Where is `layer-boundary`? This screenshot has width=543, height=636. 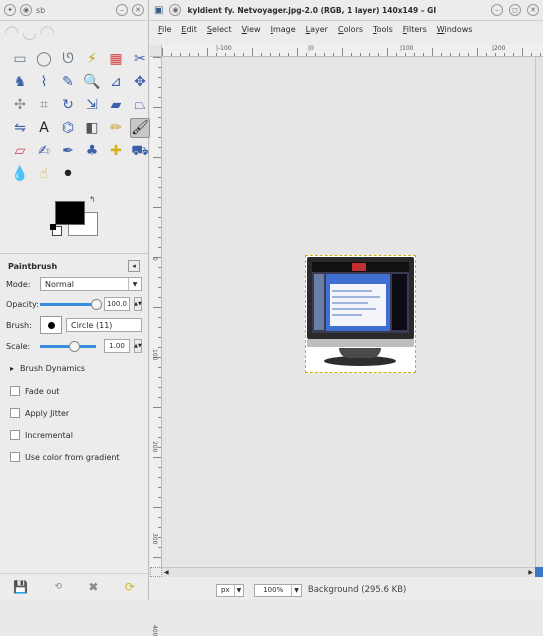
layer-boundary is located at coordinates (360, 314).